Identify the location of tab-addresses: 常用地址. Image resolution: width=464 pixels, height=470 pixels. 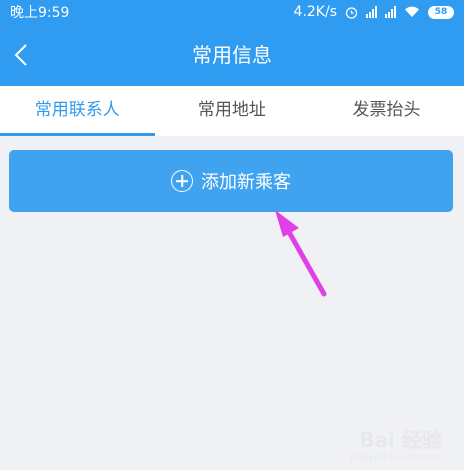
(232, 111).